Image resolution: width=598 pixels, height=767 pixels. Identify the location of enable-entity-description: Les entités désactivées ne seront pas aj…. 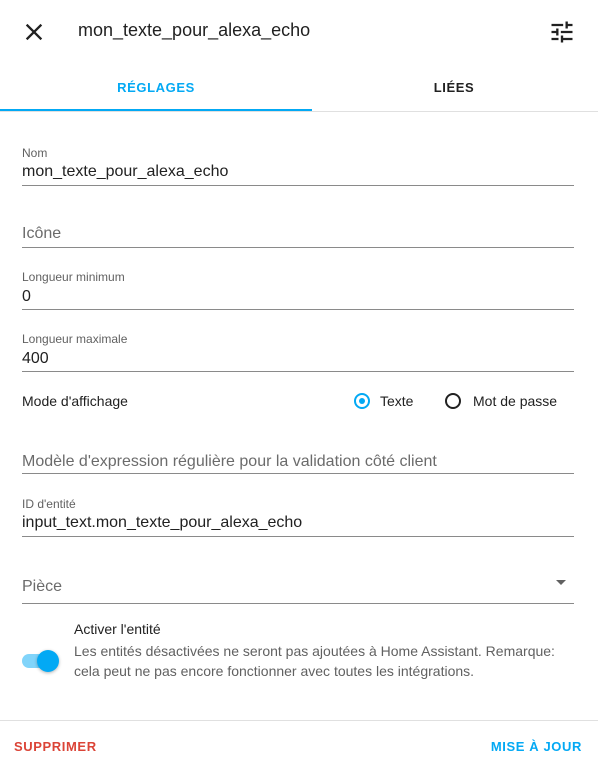
(314, 661).